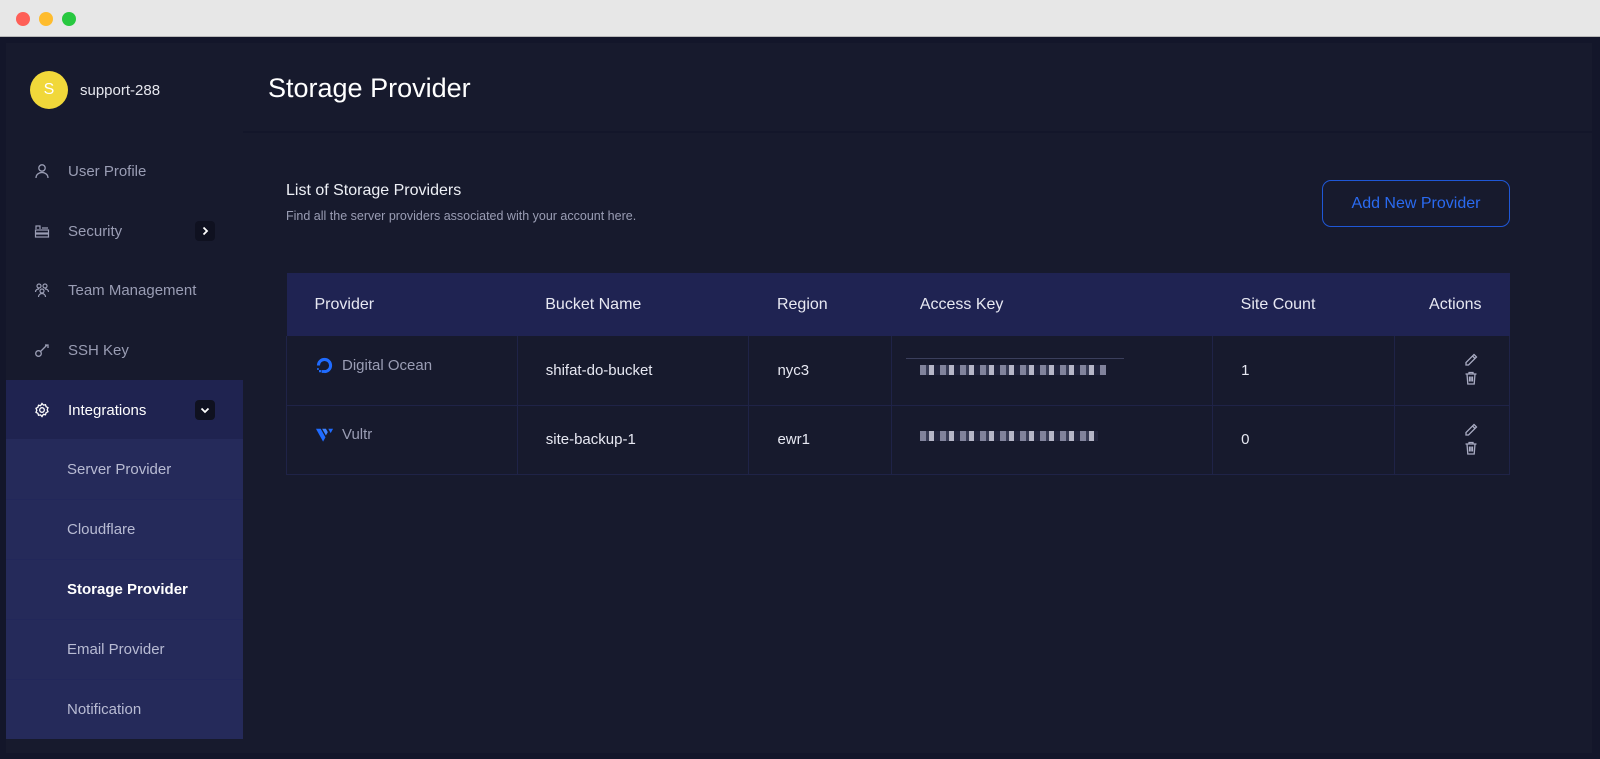  I want to click on add-new-provider-button: Add New Provider, so click(1416, 203).